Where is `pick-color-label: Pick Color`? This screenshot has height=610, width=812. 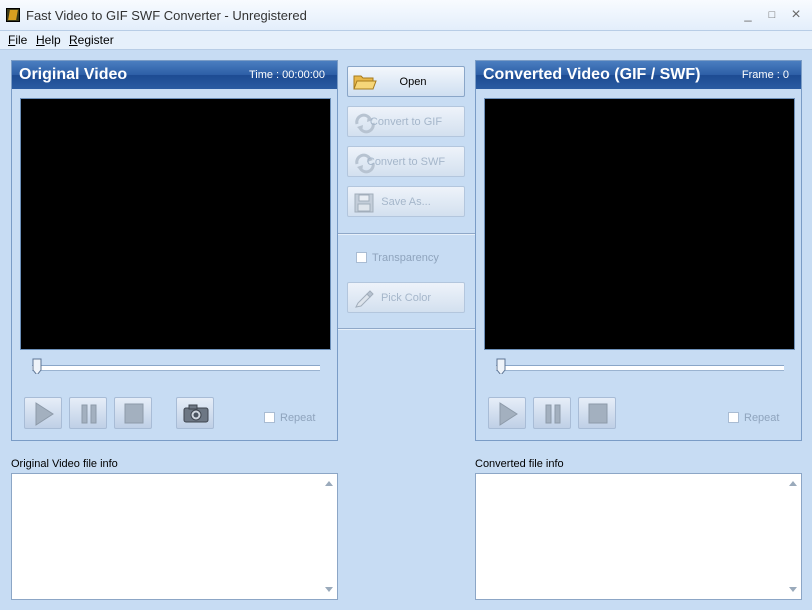
pick-color-label: Pick Color is located at coordinates (406, 298).